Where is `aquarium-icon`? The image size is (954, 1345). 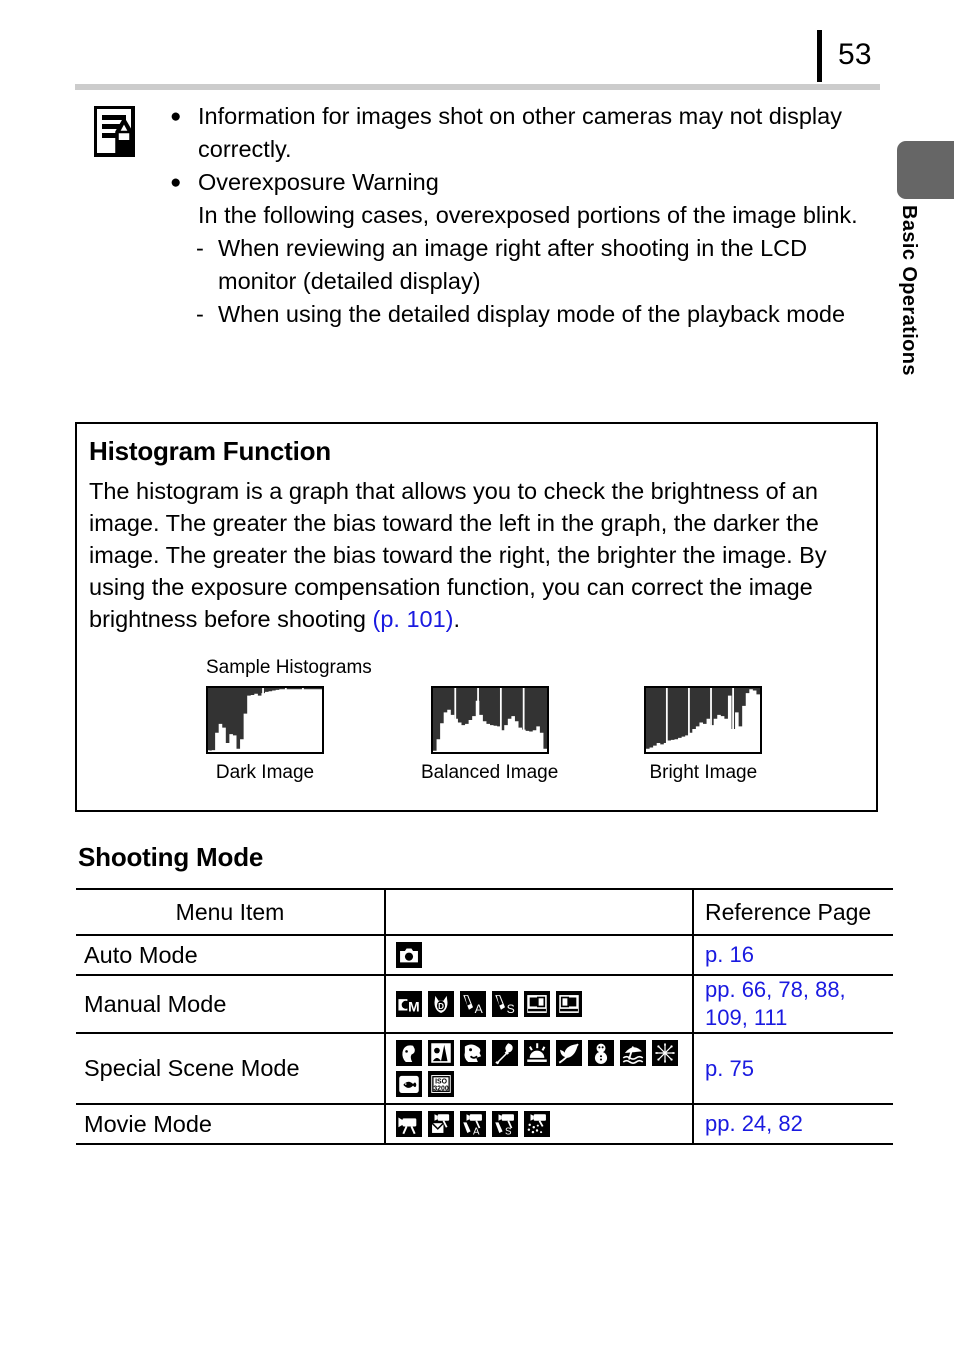
aquarium-icon is located at coordinates (409, 1084).